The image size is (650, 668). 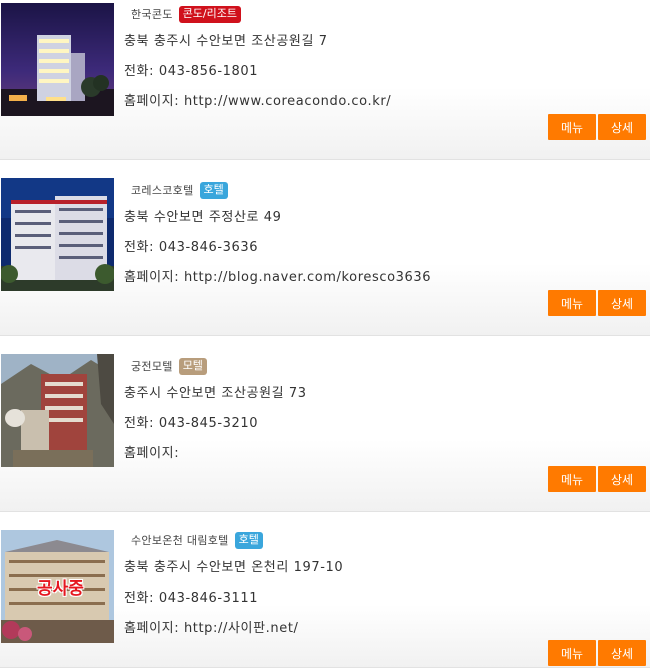 I want to click on listing-name-row: 한국콘도 콘도/리조트, so click(x=186, y=14).